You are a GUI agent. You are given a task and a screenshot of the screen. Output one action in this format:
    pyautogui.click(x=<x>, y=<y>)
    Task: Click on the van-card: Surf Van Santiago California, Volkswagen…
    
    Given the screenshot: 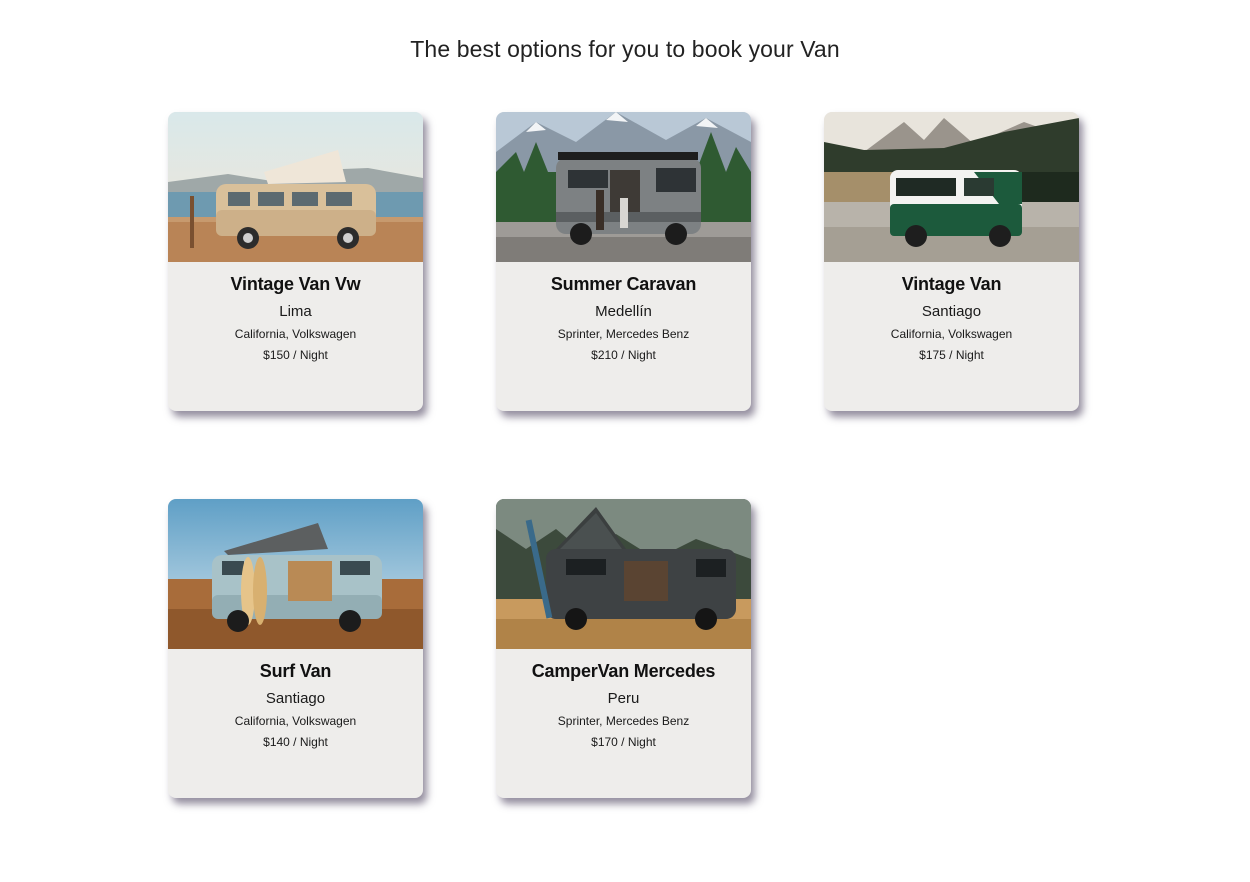 What is the action you would take?
    pyautogui.click(x=295, y=648)
    